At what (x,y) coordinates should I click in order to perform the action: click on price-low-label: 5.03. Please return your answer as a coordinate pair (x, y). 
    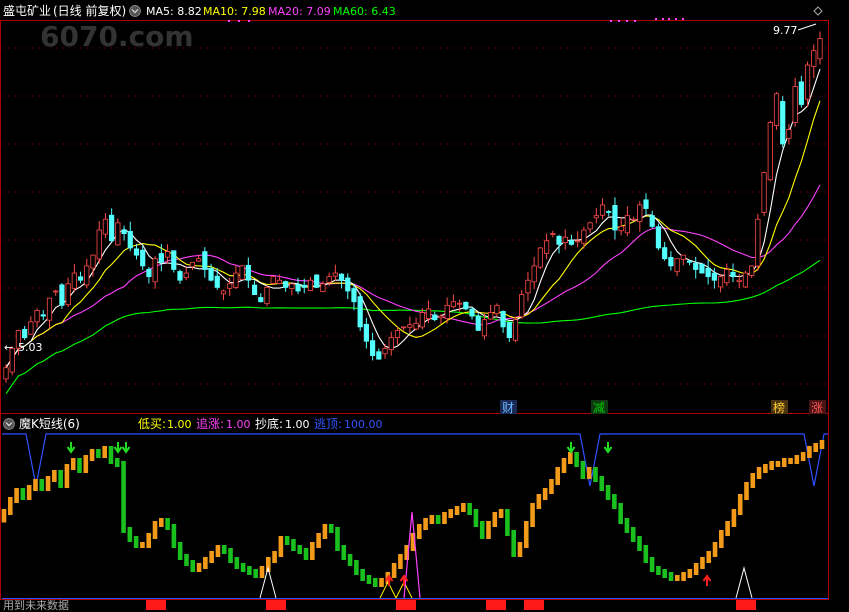
    Looking at the image, I should click on (30, 347).